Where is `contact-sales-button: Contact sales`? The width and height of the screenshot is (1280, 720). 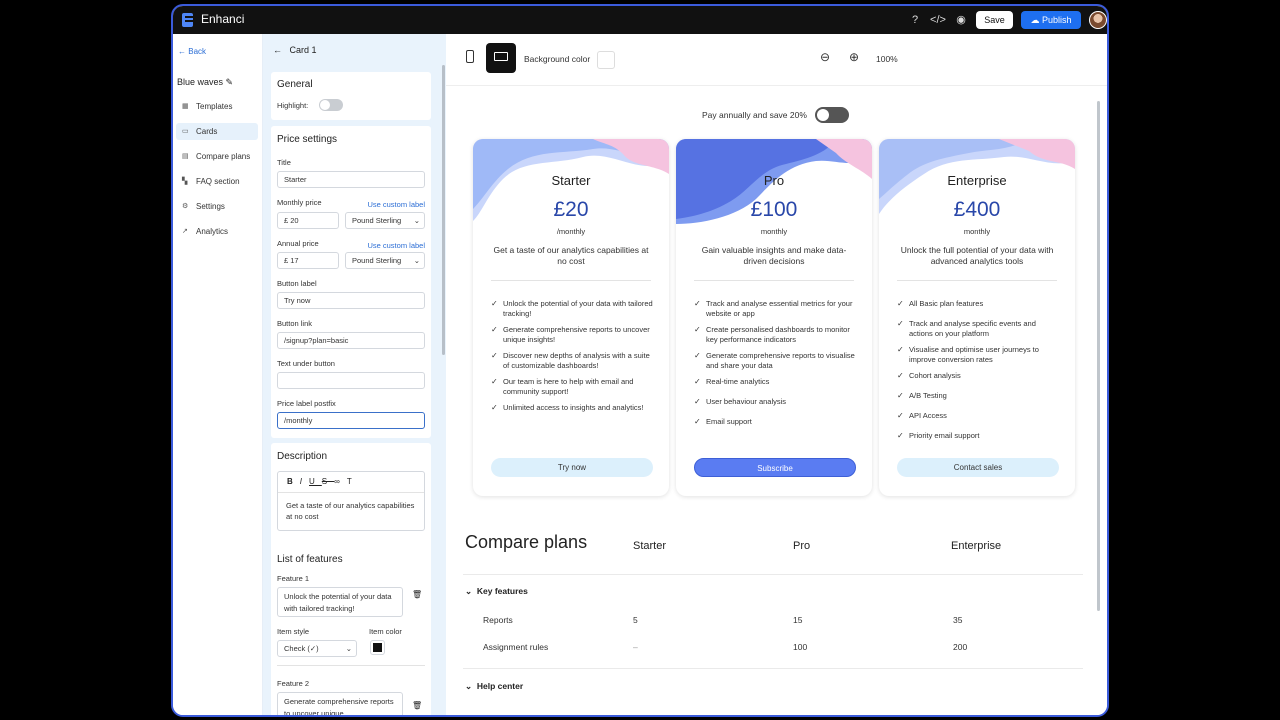
contact-sales-button: Contact sales is located at coordinates (978, 467).